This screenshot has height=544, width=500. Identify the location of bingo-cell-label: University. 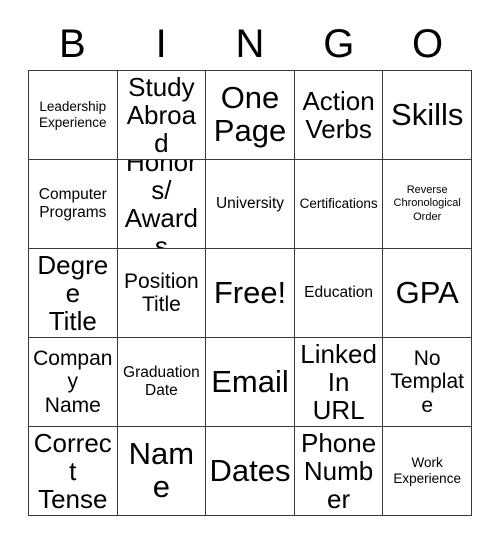
(250, 204).